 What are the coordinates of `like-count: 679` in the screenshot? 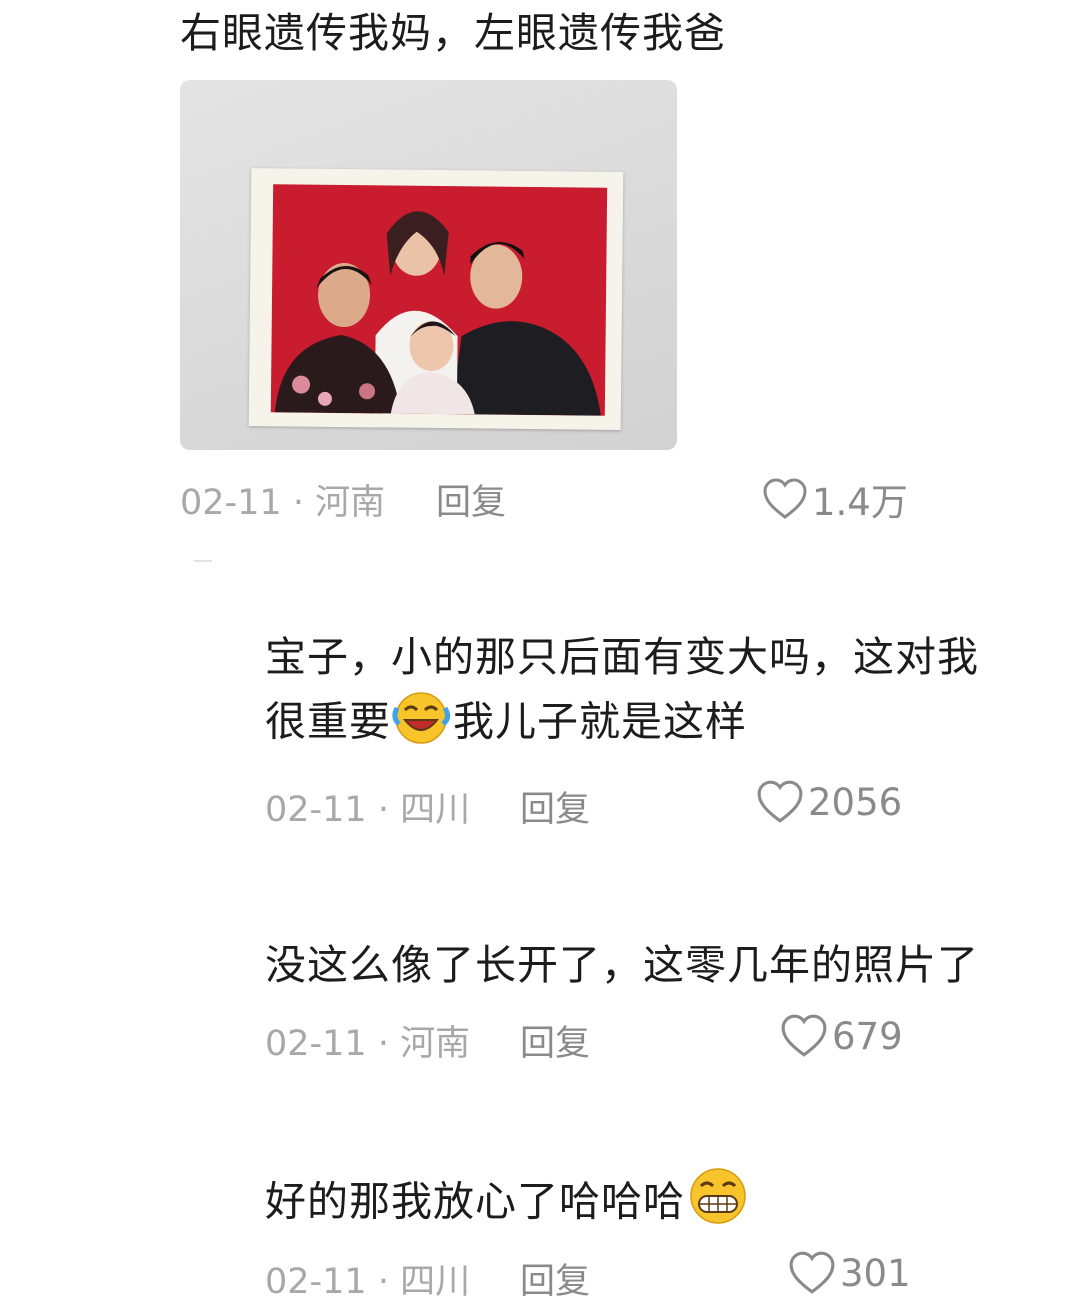 It's located at (867, 1036).